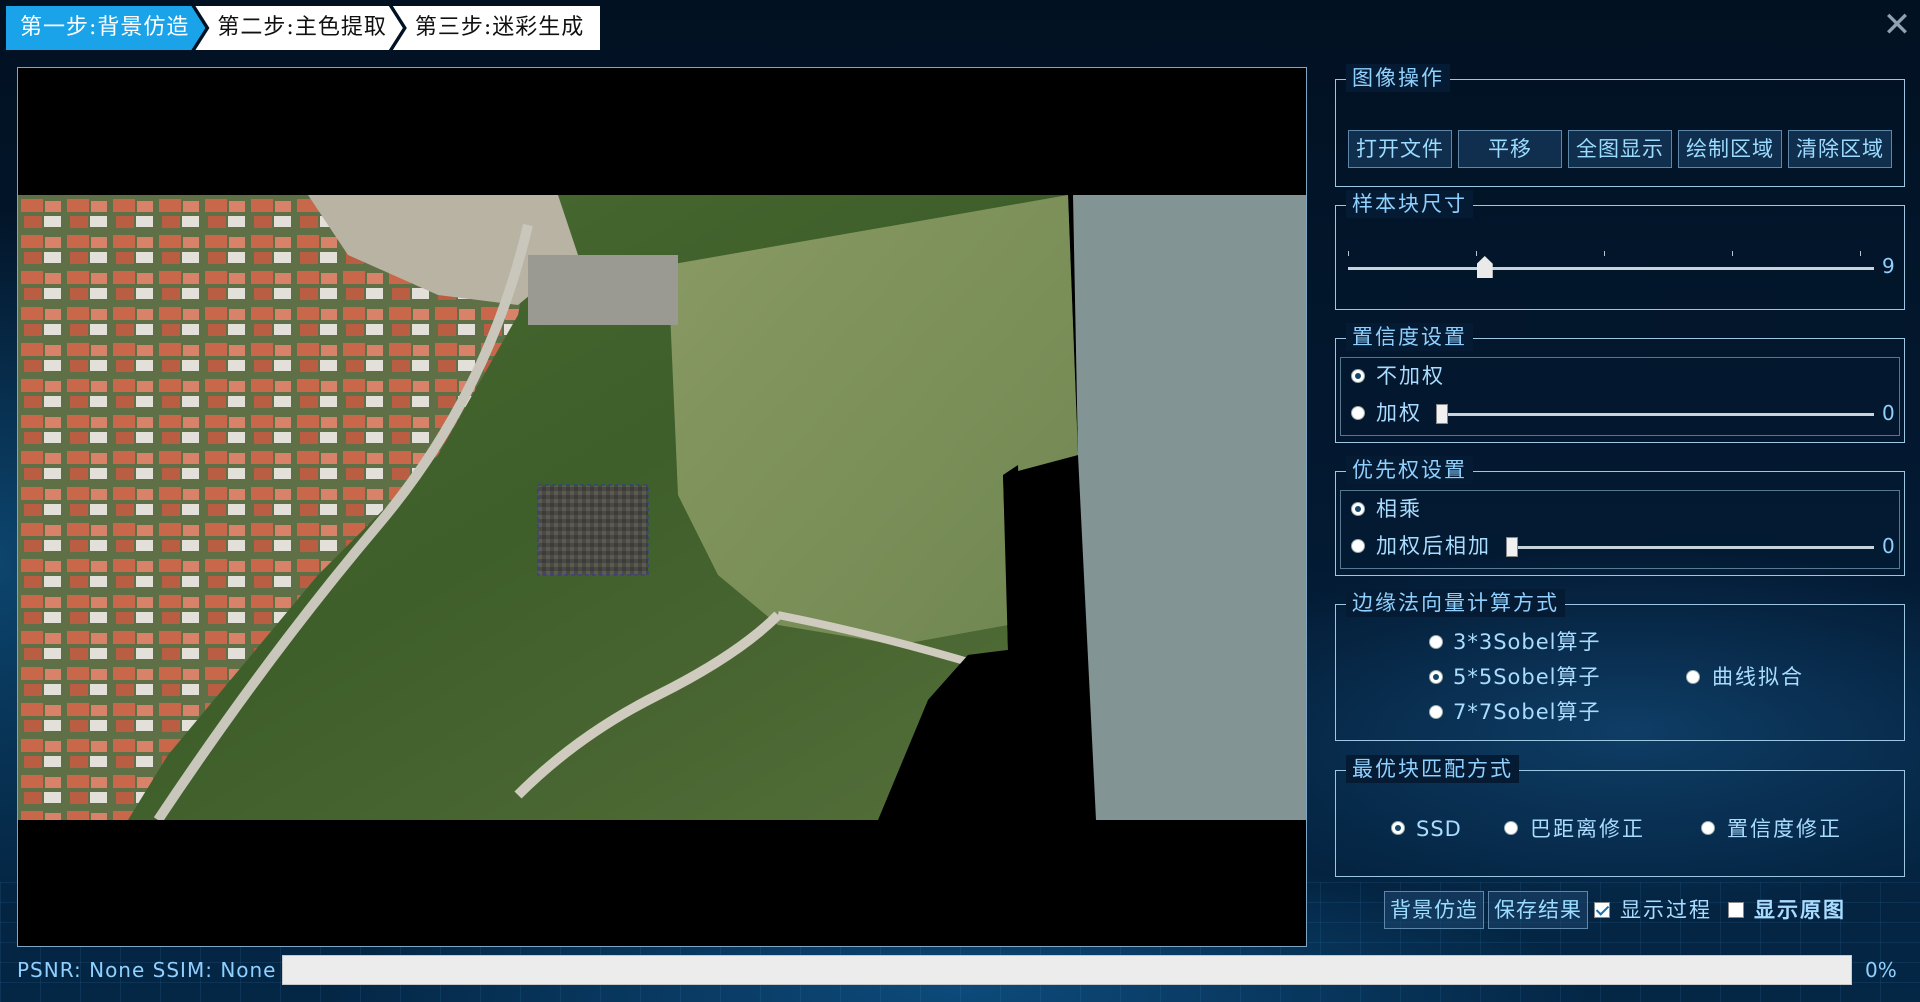 The height and width of the screenshot is (1002, 1920). What do you see at coordinates (1399, 413) in the screenshot?
I see `confidence-weighted-label: 加权` at bounding box center [1399, 413].